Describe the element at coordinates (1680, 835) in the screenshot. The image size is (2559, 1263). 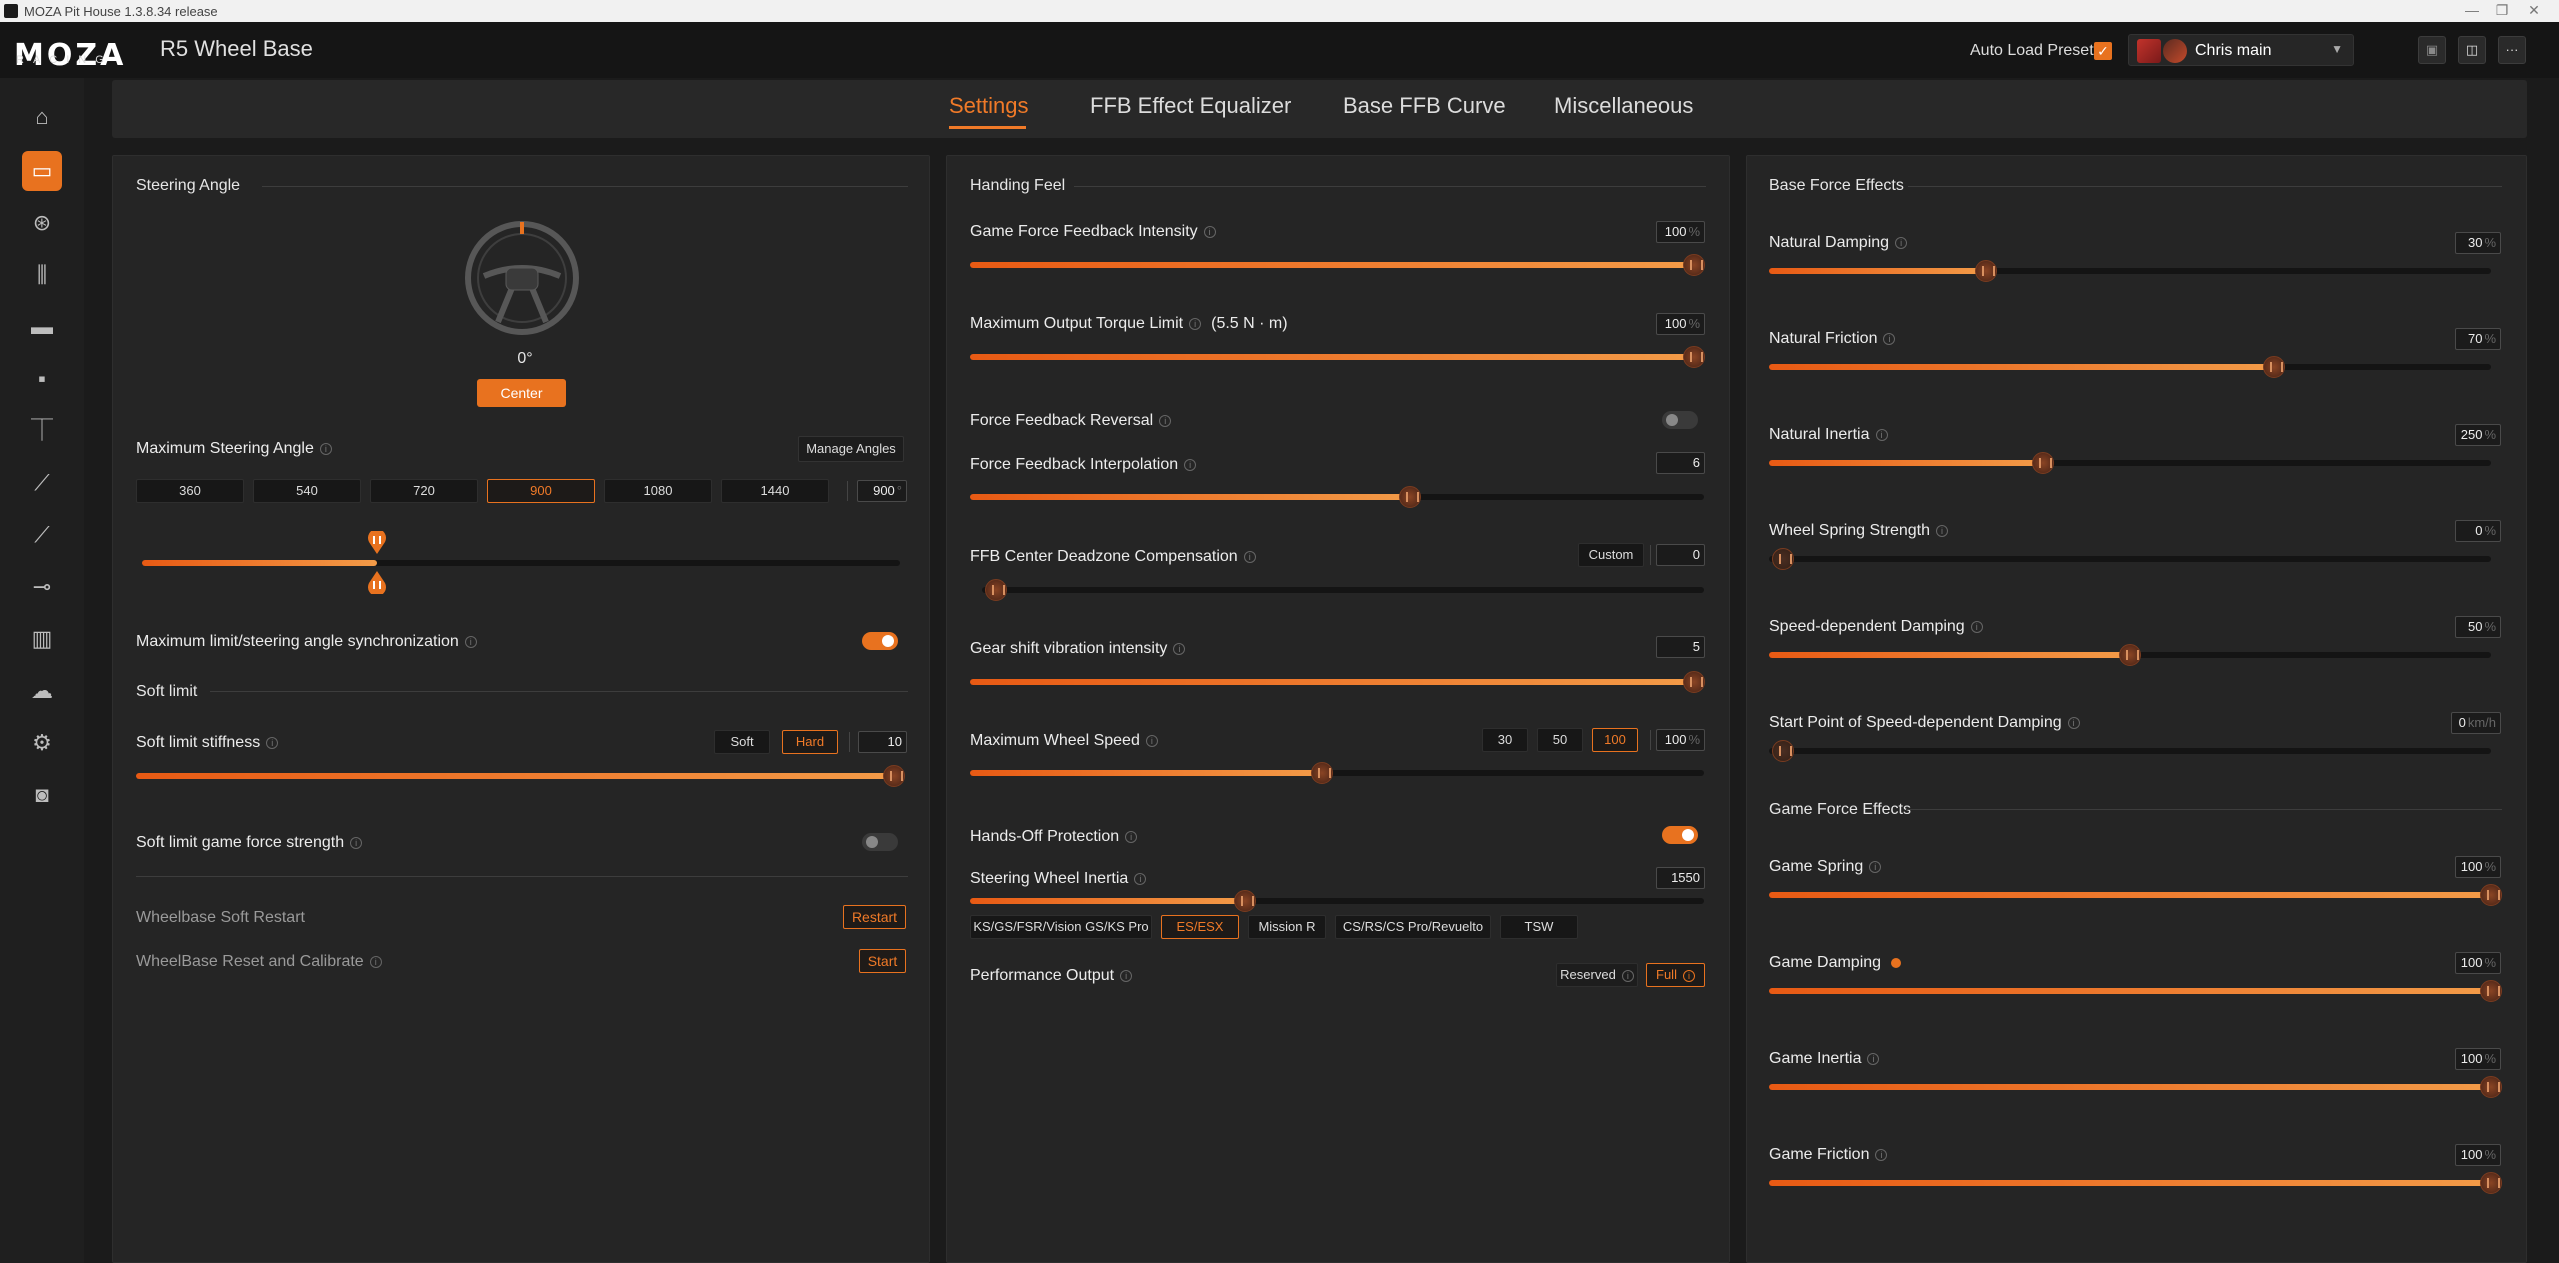
I see `hands-off-toggle` at that location.